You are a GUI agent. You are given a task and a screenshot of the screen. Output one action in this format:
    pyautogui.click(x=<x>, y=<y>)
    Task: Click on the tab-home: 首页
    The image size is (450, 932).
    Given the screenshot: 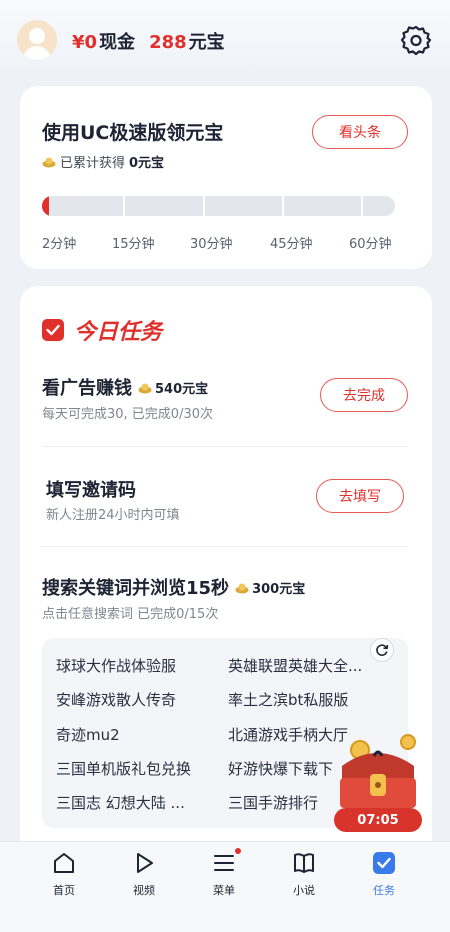 What is the action you would take?
    pyautogui.click(x=64, y=874)
    